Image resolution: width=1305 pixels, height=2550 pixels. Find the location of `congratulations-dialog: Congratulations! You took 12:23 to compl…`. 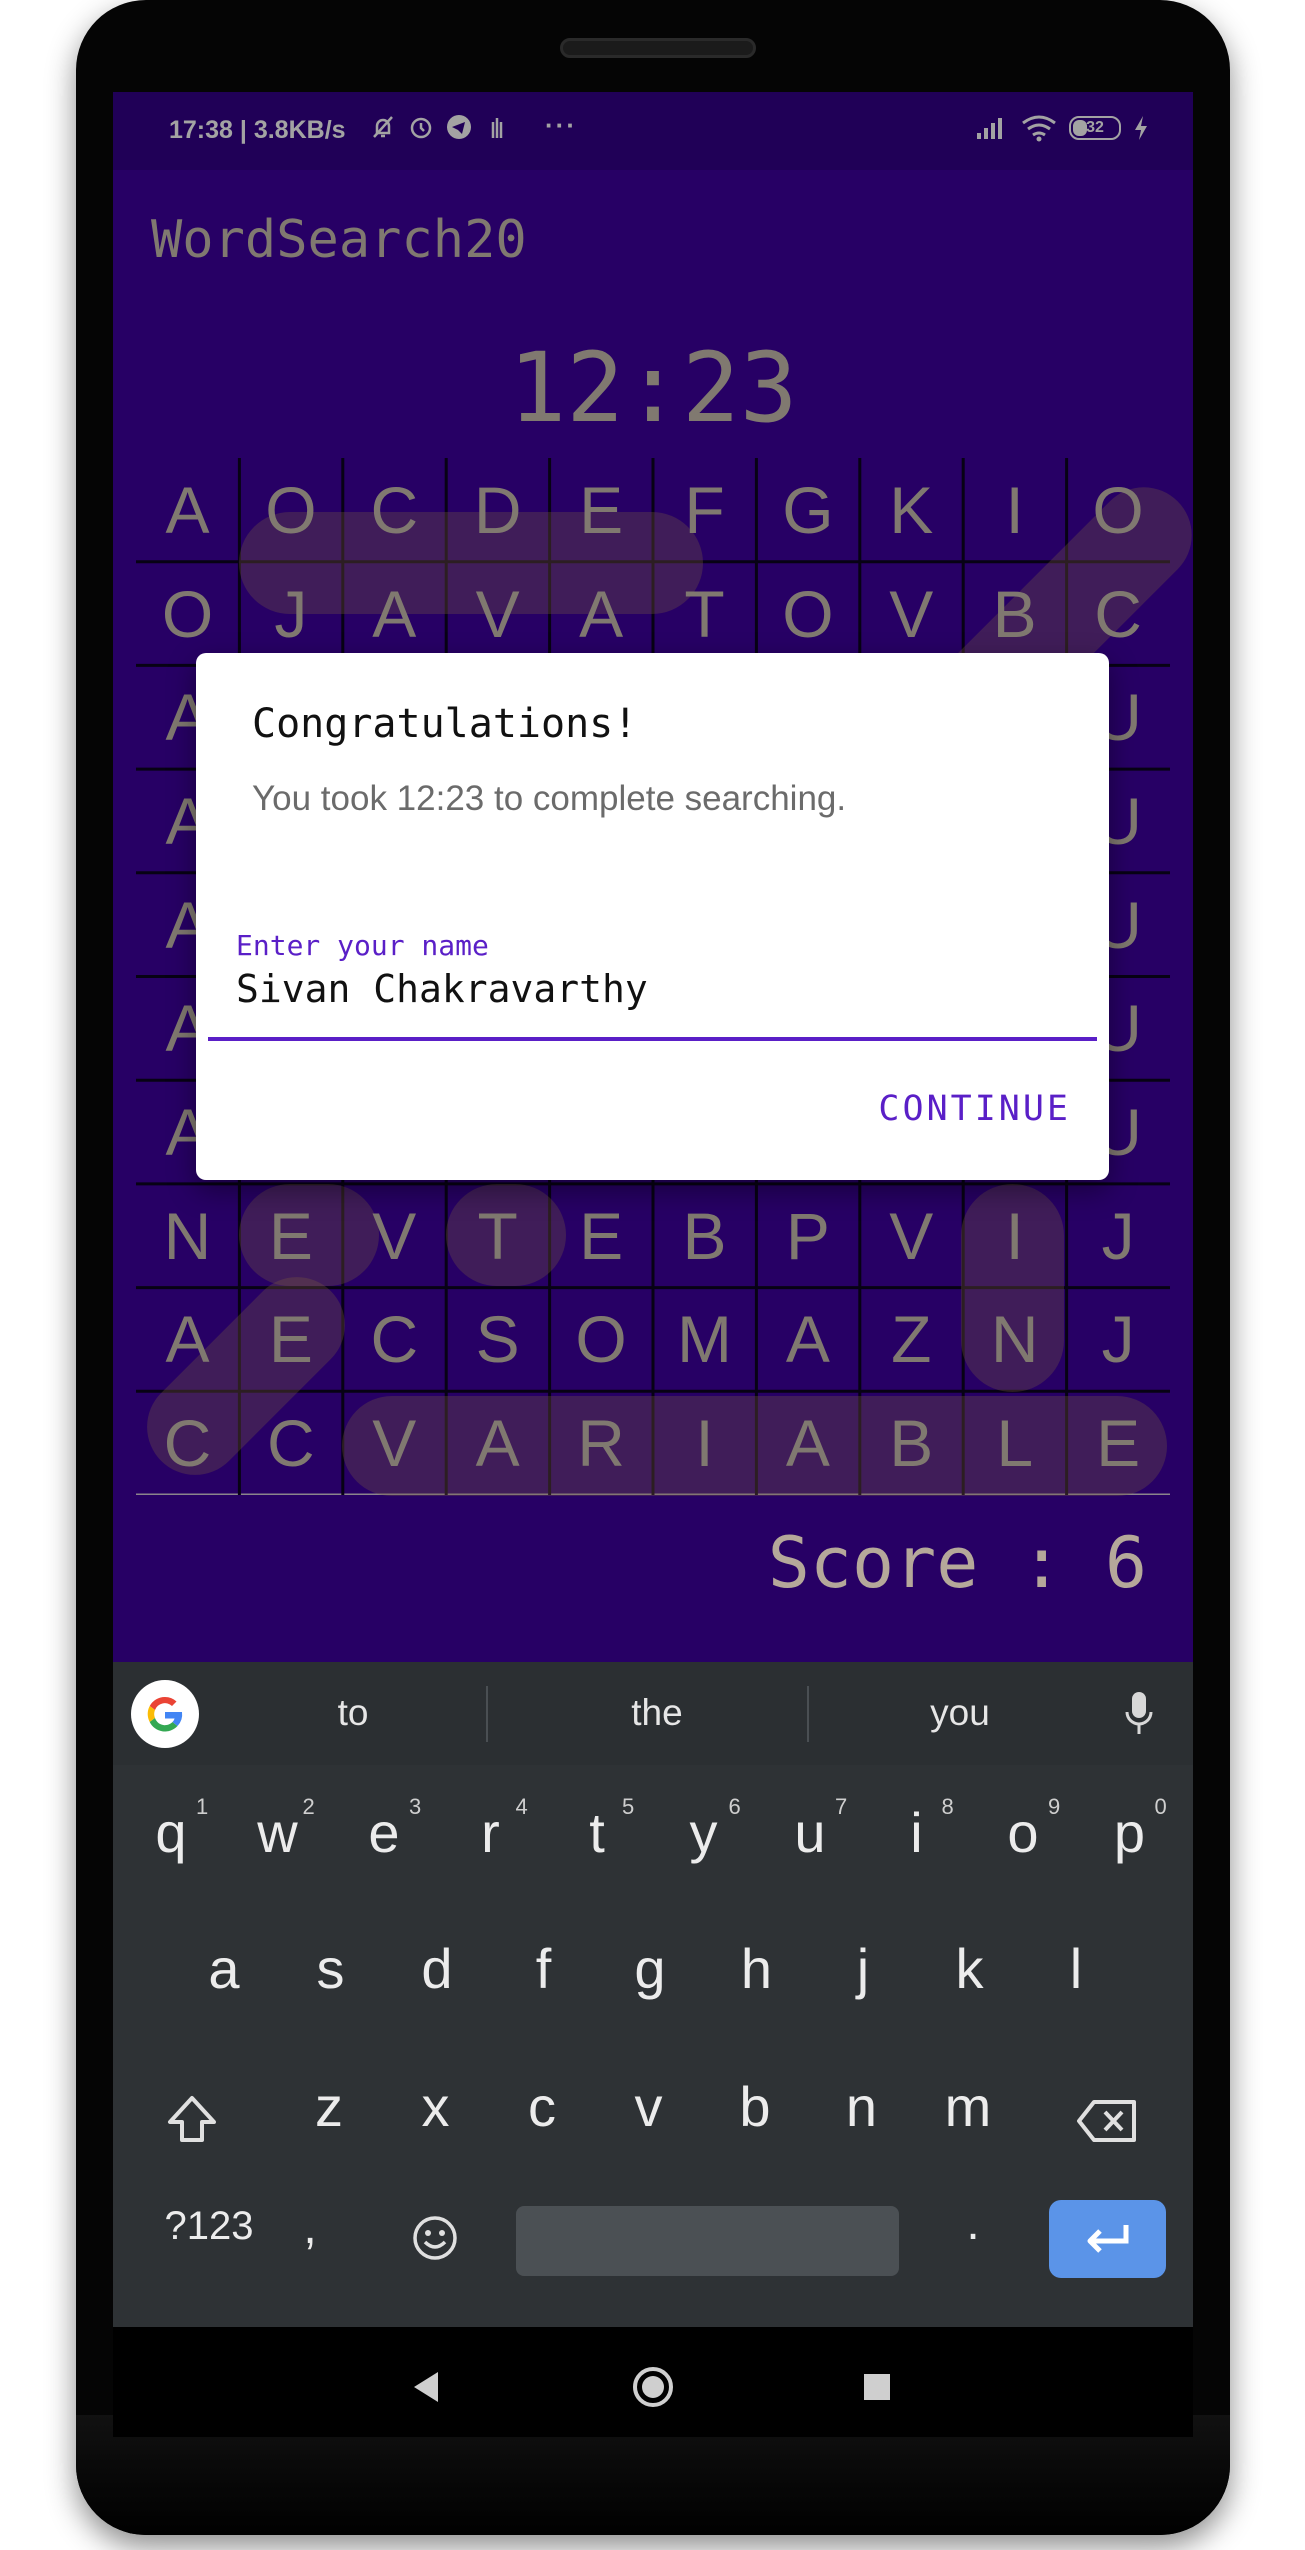

congratulations-dialog: Congratulations! You took 12:23 to compl… is located at coordinates (652, 916).